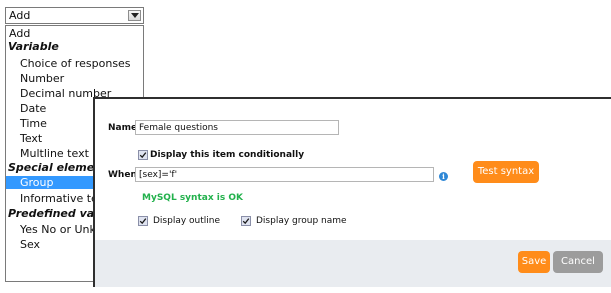 This screenshot has height=293, width=611. What do you see at coordinates (20, 15) in the screenshot?
I see `select-value: Add` at bounding box center [20, 15].